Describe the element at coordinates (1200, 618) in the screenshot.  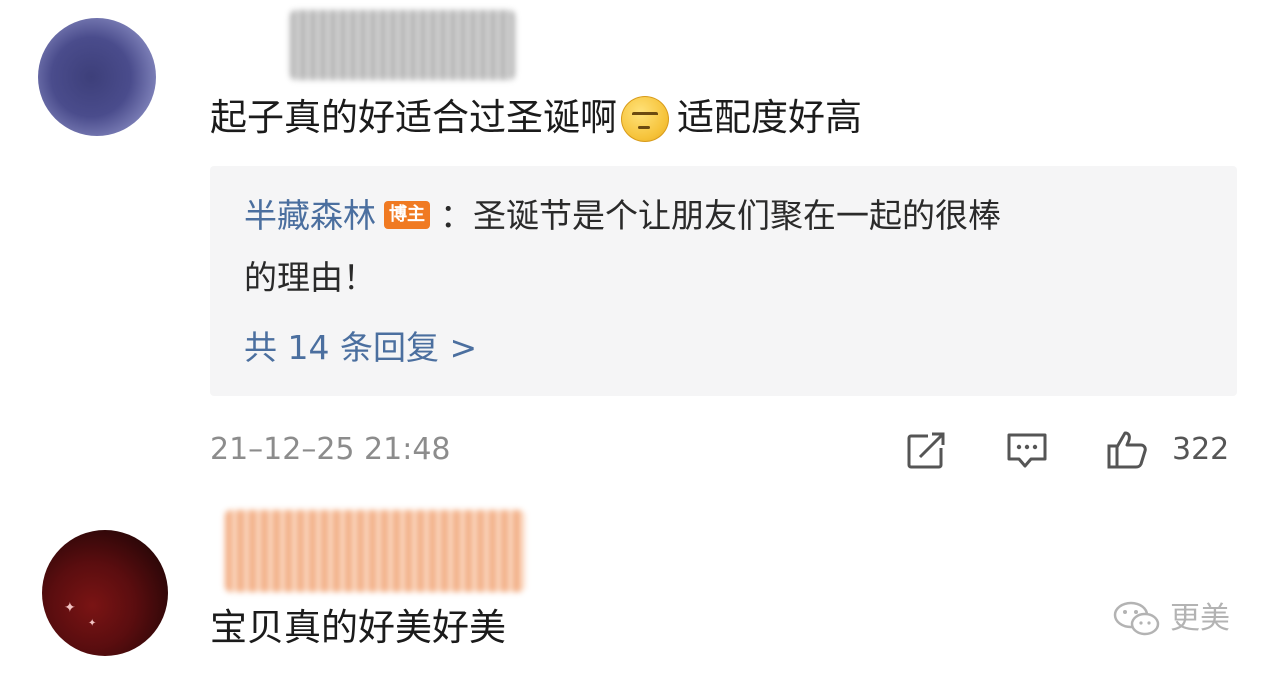
I see `watermark-text: 更美` at that location.